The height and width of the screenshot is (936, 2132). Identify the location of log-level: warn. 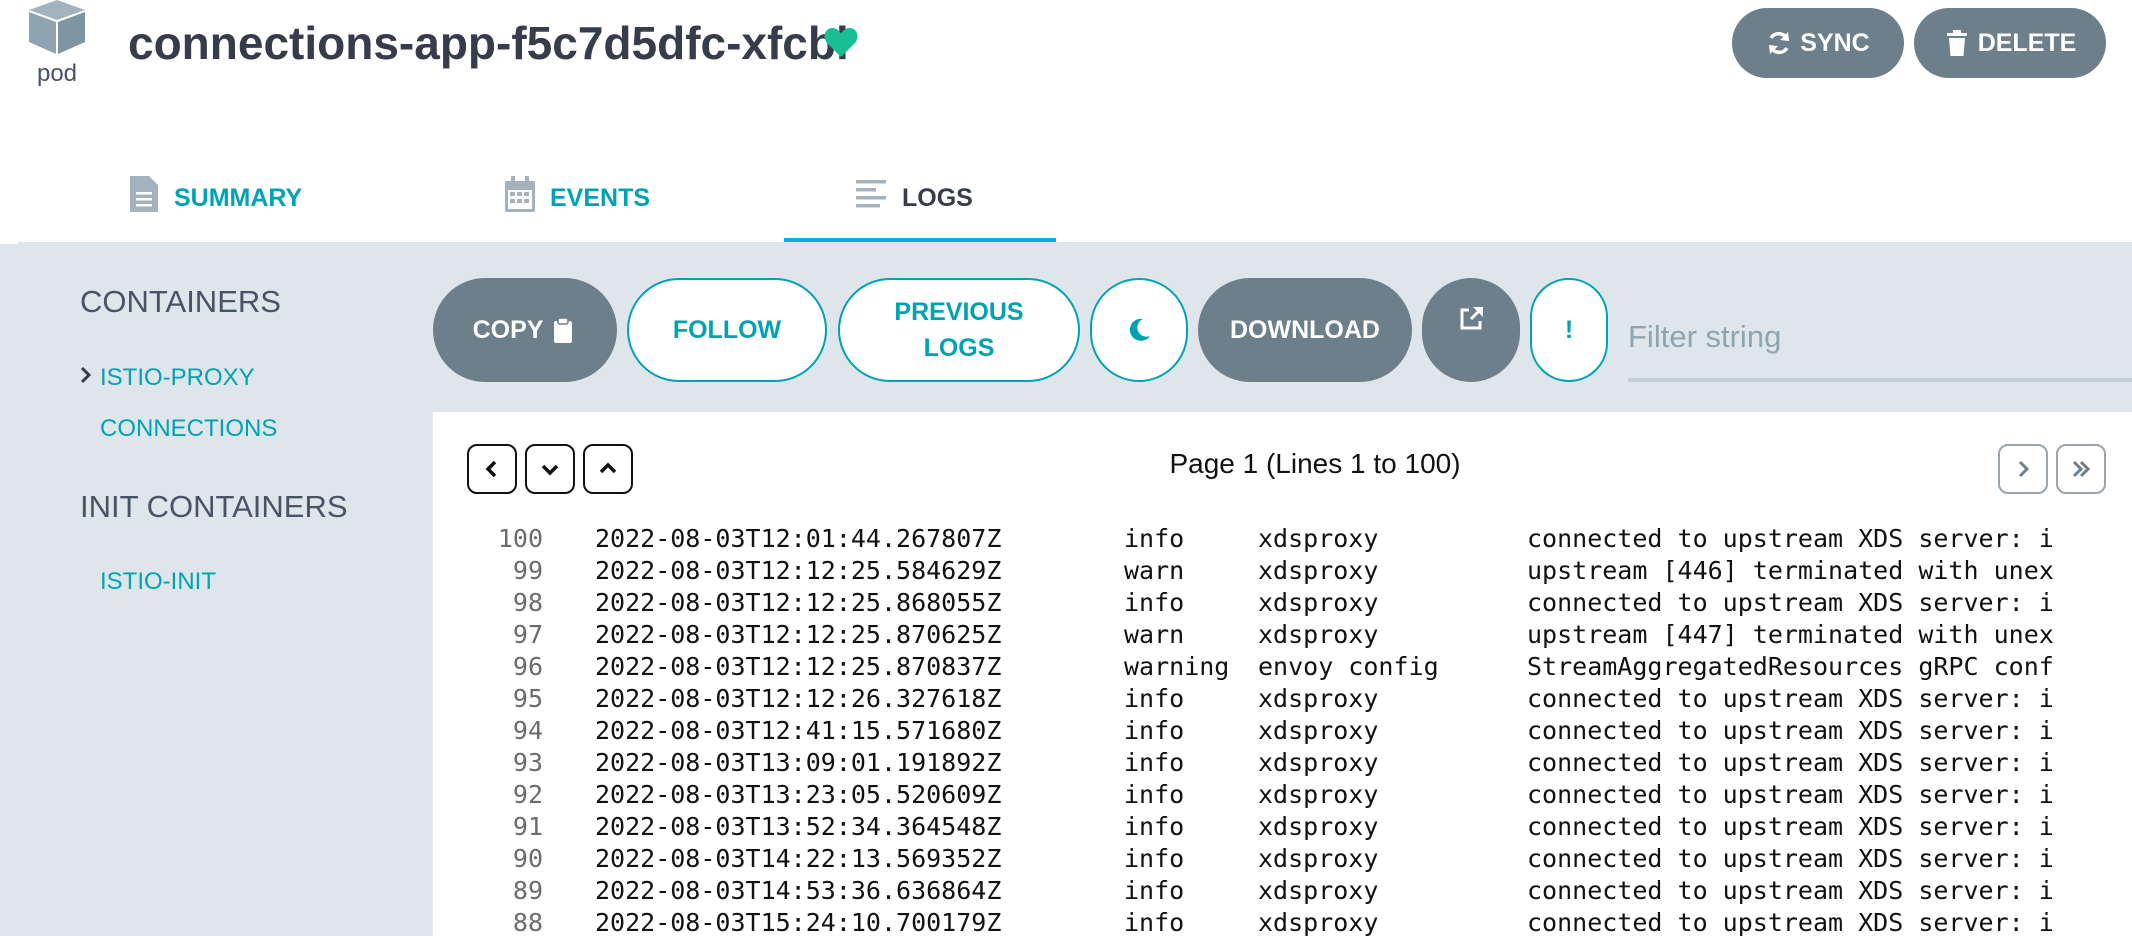
(1154, 634).